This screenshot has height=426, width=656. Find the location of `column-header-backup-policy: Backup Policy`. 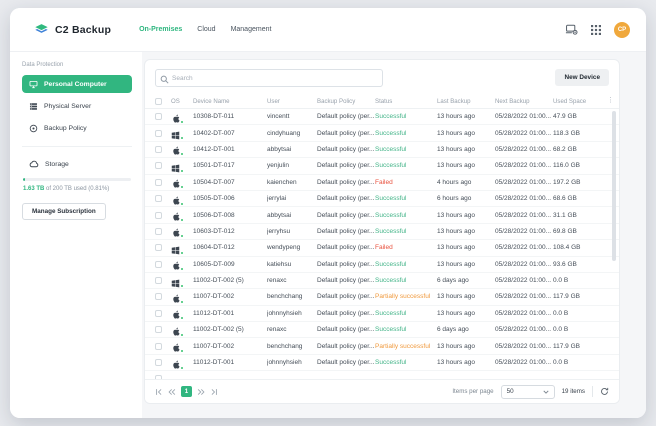

column-header-backup-policy: Backup Policy is located at coordinates (346, 101).